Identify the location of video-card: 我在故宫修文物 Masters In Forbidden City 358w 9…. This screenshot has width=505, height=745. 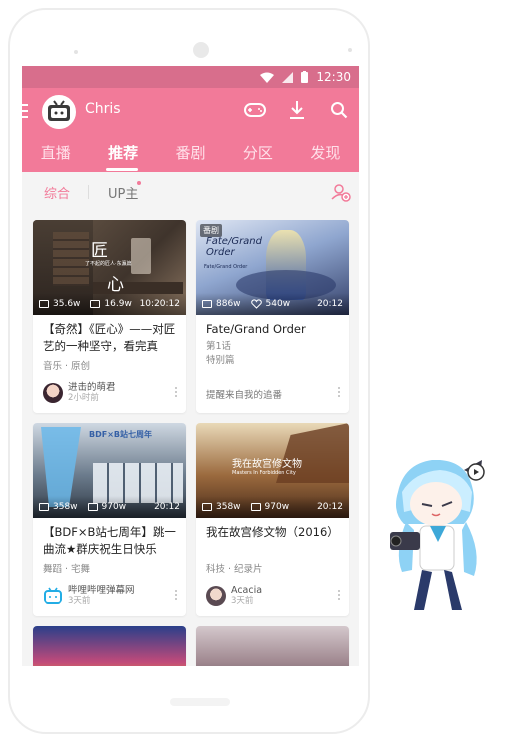
(272, 519).